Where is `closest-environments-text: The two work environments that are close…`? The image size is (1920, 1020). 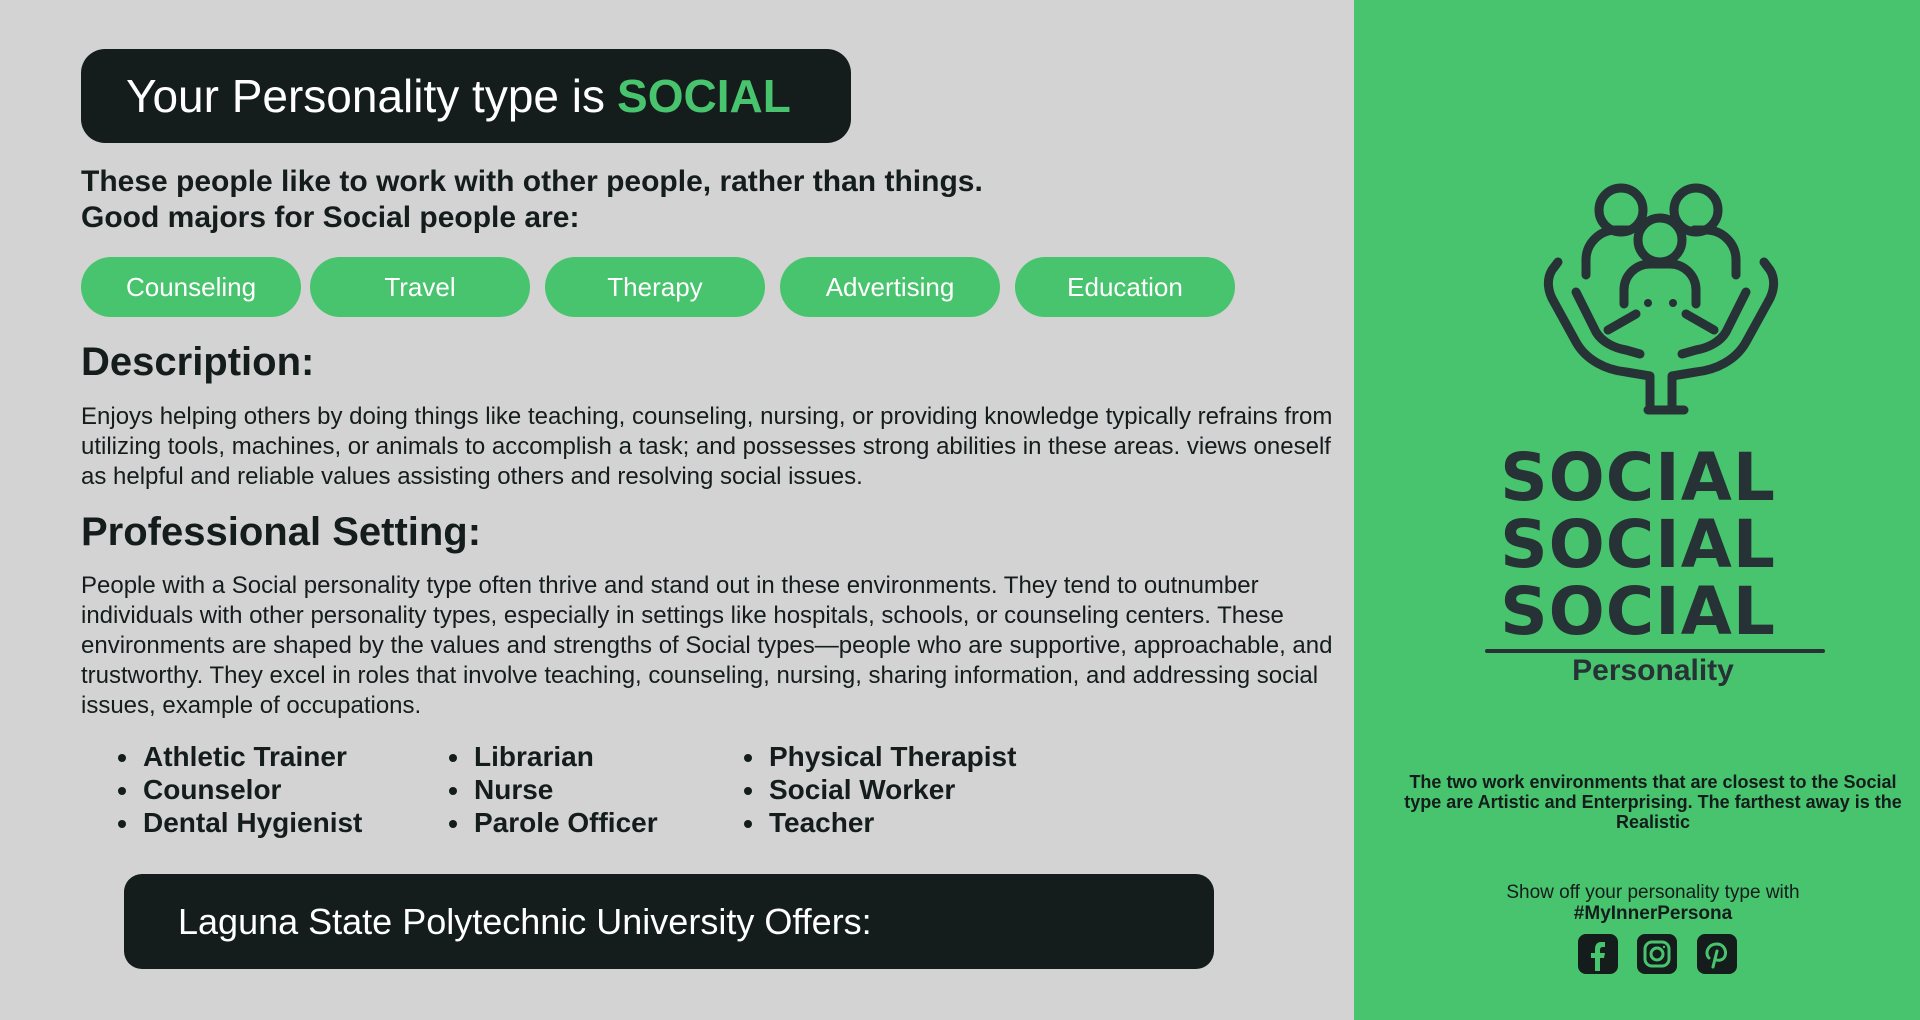
closest-environments-text: The two work environments that are close… is located at coordinates (1653, 802).